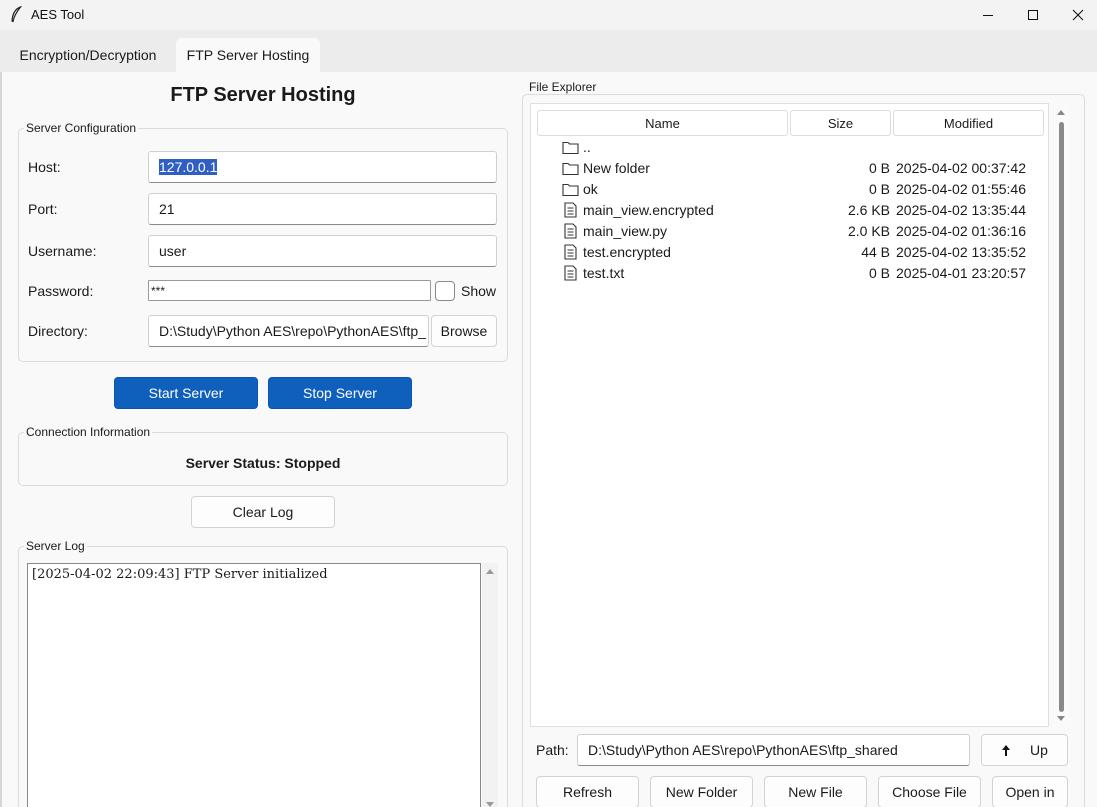 Image resolution: width=1097 pixels, height=807 pixels. I want to click on choose-file-button: Choose File, so click(929, 791).